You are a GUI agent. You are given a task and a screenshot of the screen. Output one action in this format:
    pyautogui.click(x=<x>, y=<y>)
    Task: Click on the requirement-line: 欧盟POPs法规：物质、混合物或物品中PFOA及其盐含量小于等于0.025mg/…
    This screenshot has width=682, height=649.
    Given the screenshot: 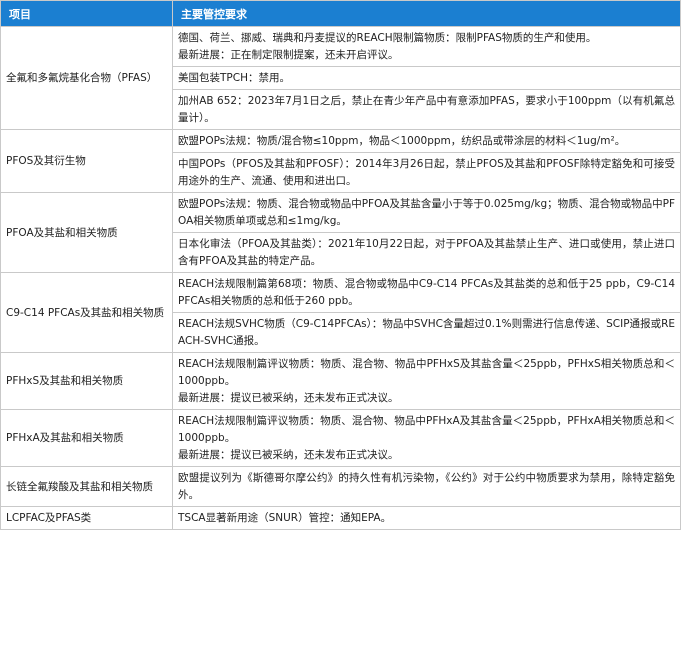 What is the action you would take?
    pyautogui.click(x=426, y=212)
    